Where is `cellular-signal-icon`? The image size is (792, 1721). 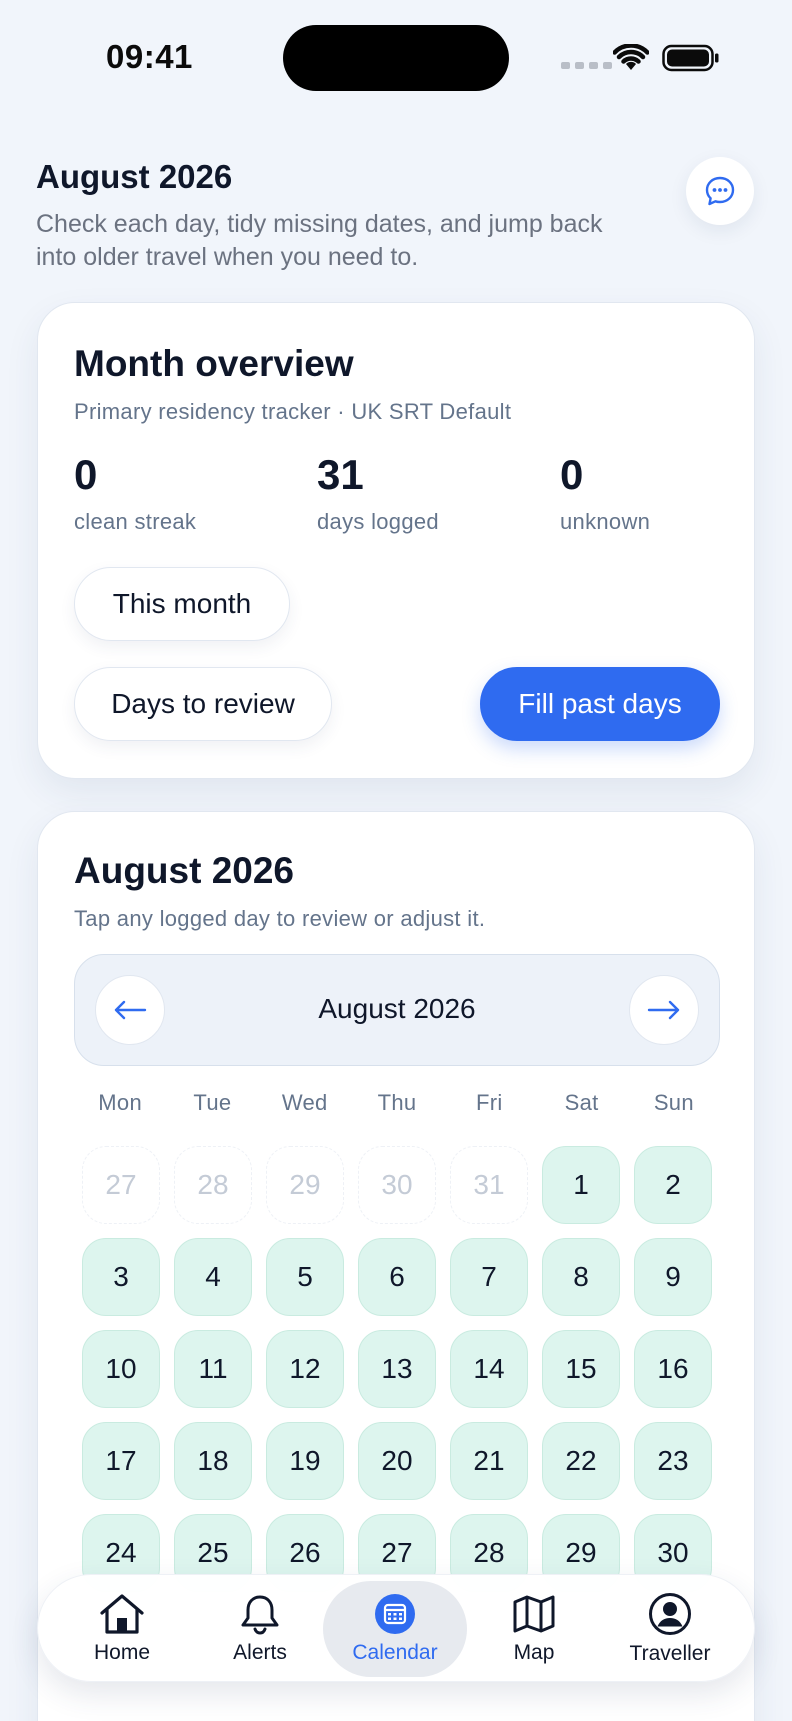 cellular-signal-icon is located at coordinates (586, 65).